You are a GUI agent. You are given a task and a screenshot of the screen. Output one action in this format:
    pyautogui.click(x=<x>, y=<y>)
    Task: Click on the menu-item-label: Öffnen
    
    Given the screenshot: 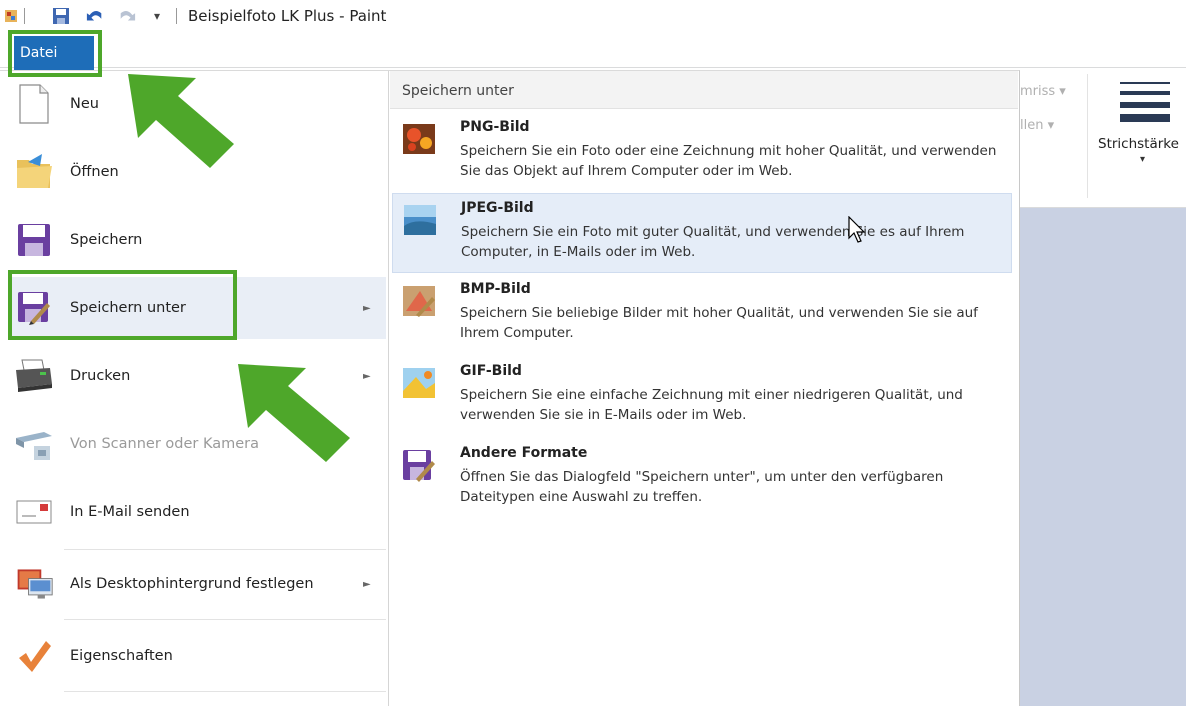 What is the action you would take?
    pyautogui.click(x=94, y=172)
    